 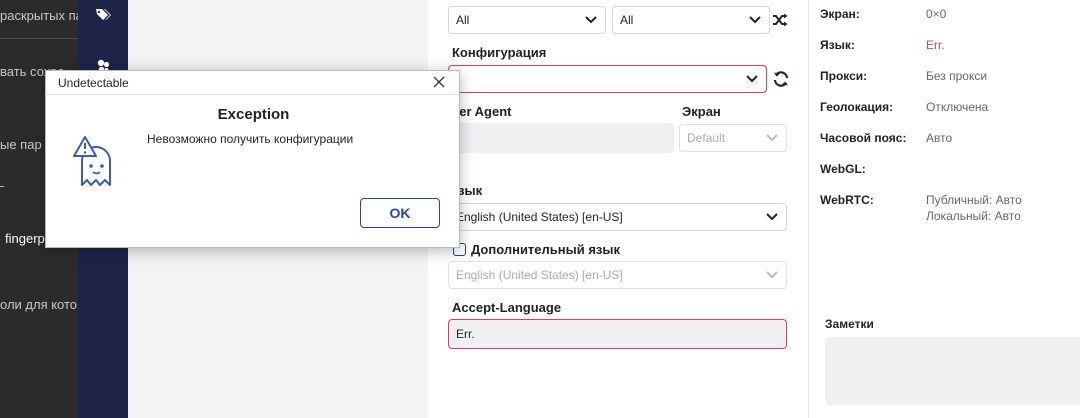 What do you see at coordinates (936, 14) in the screenshot?
I see `info-value-screen: 0×0` at bounding box center [936, 14].